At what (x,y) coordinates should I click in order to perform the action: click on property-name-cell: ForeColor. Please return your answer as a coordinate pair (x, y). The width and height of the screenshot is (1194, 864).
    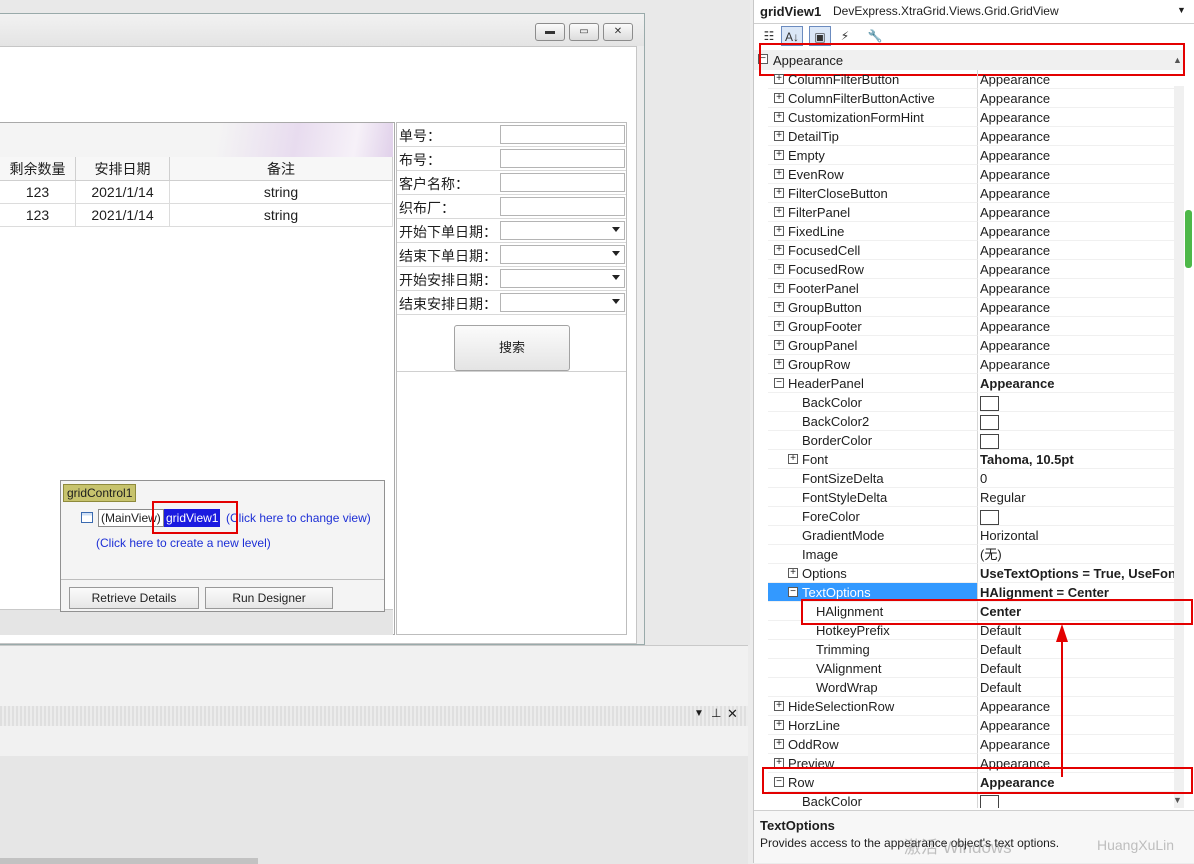
    Looking at the image, I should click on (873, 516).